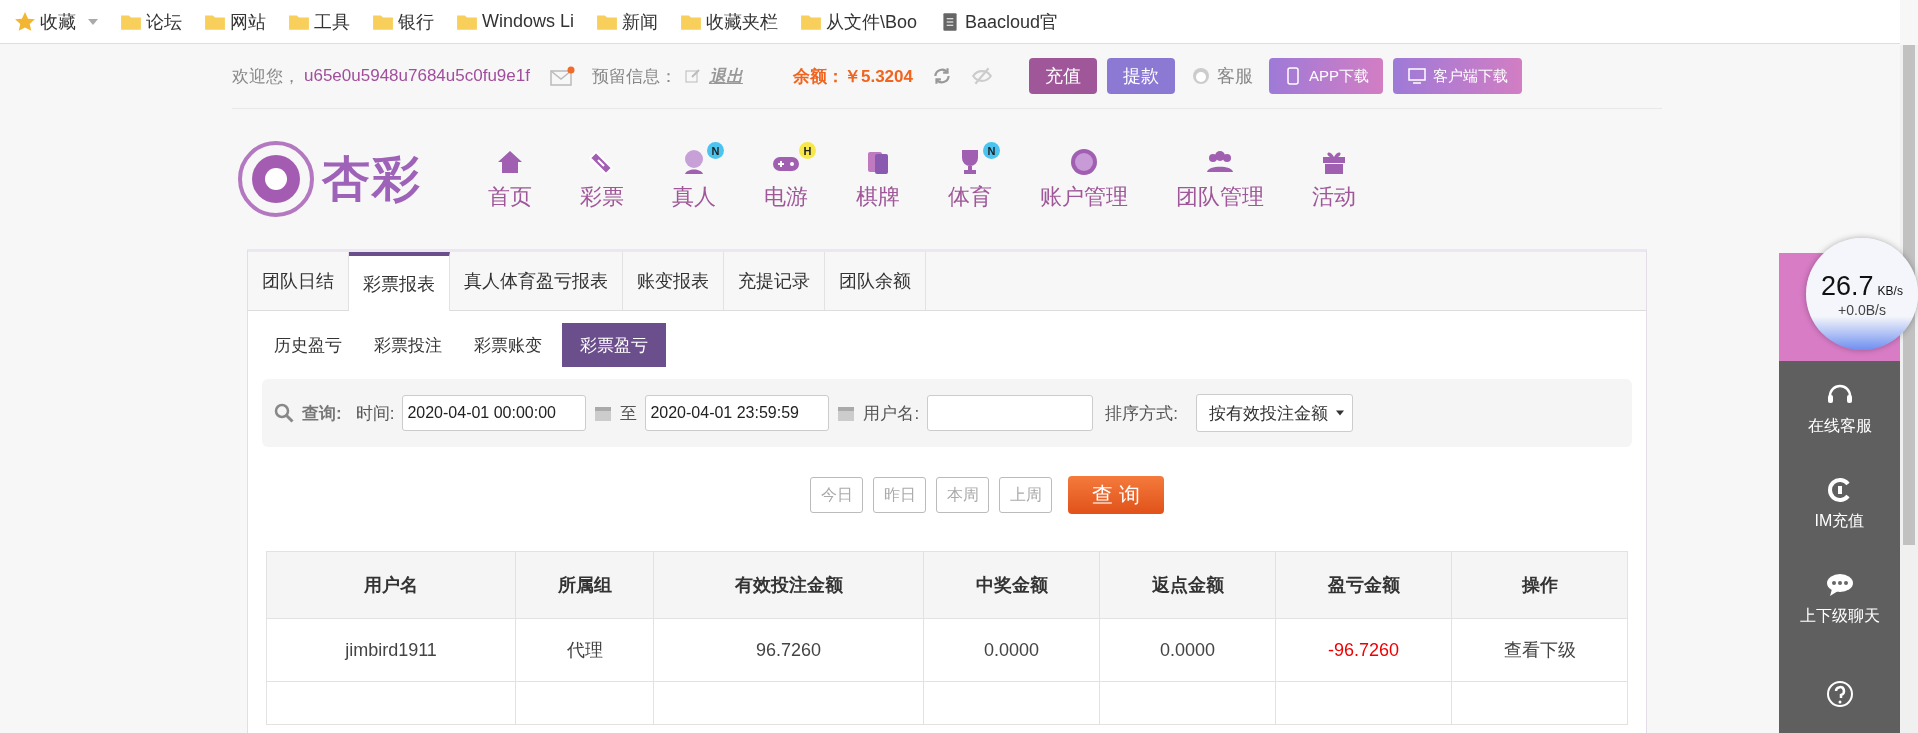 This screenshot has height=733, width=1918. What do you see at coordinates (1141, 413) in the screenshot?
I see `sort-label: 排序方式:` at bounding box center [1141, 413].